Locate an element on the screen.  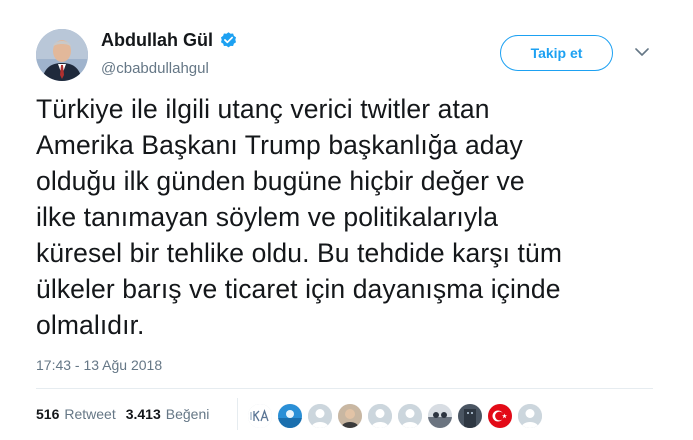
retweet-label: Retweet is located at coordinates (90, 414).